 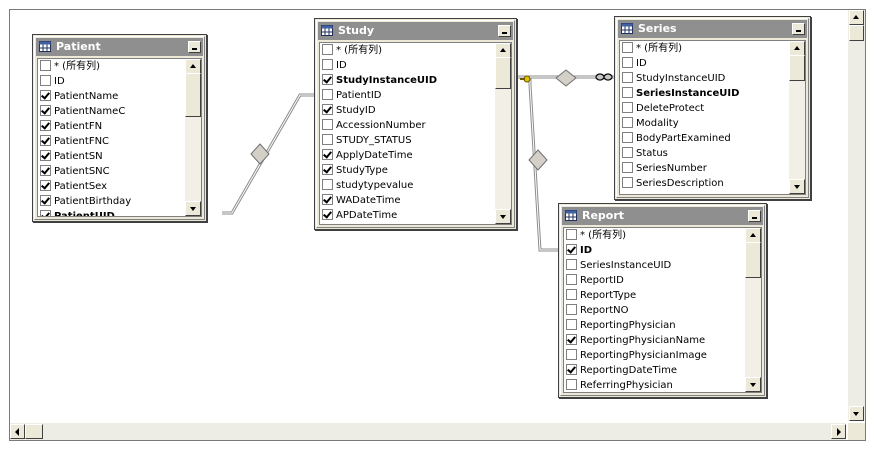 What do you see at coordinates (407, 125) in the screenshot?
I see `column-row: AccessionNumber` at bounding box center [407, 125].